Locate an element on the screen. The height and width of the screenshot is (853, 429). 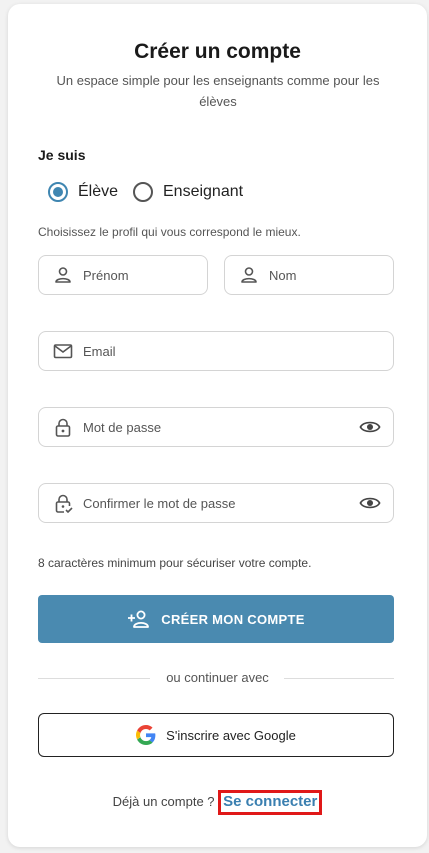
password-input is located at coordinates (216, 427).